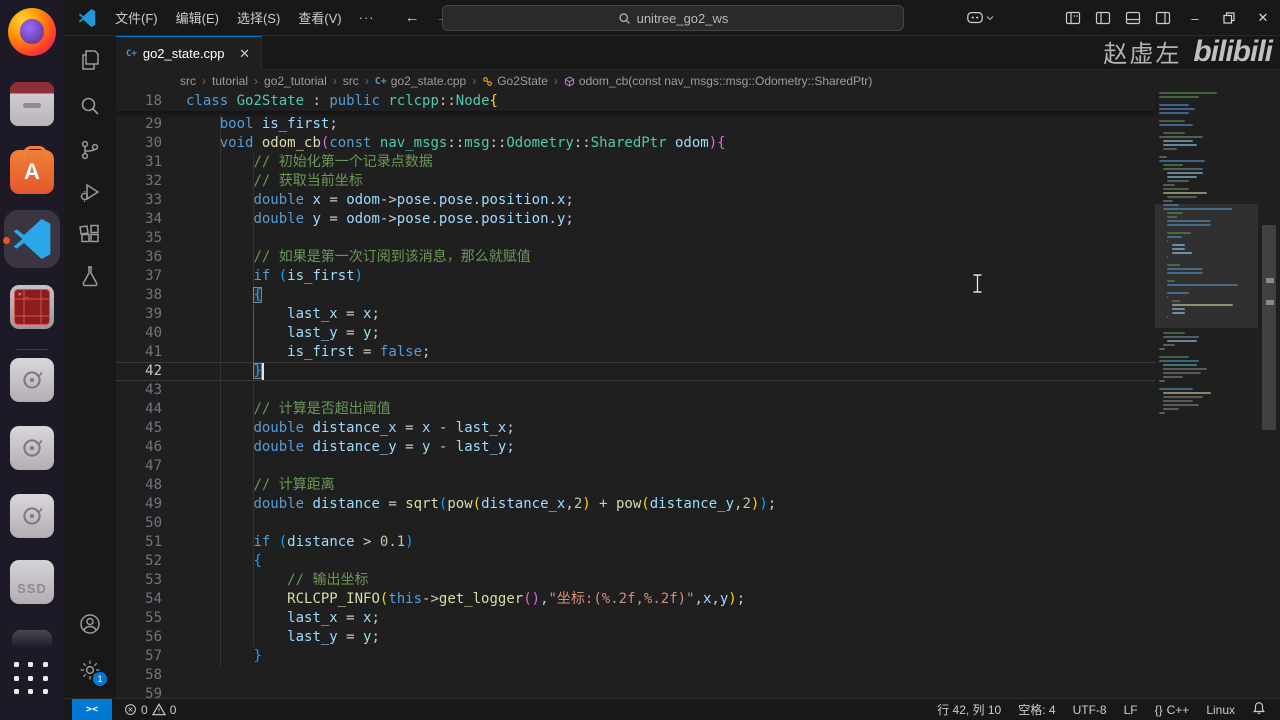 This screenshot has height=720, width=1280. I want to click on breadcrumb-item-3: src, so click(351, 81).